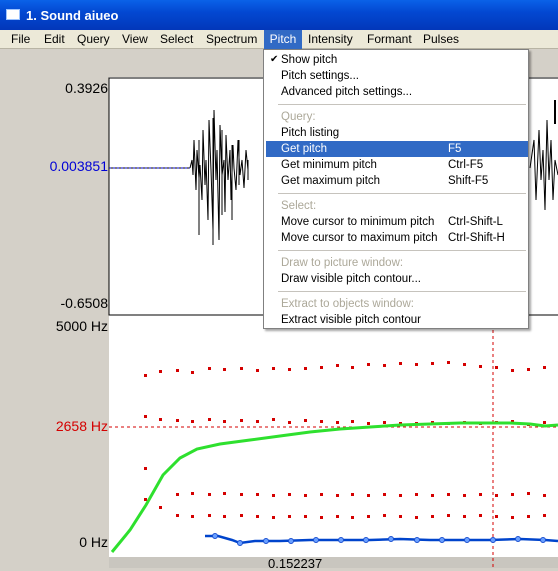 The width and height of the screenshot is (558, 571). What do you see at coordinates (397, 133) in the screenshot?
I see `menu-pitch-listing: Pitch listing` at bounding box center [397, 133].